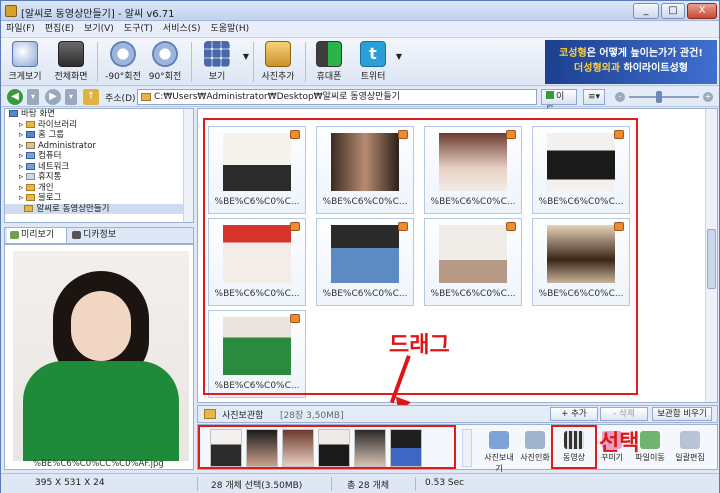 The height and width of the screenshot is (493, 720). What do you see at coordinates (574, 447) in the screenshot?
I see `video-button-highlight-box` at bounding box center [574, 447].